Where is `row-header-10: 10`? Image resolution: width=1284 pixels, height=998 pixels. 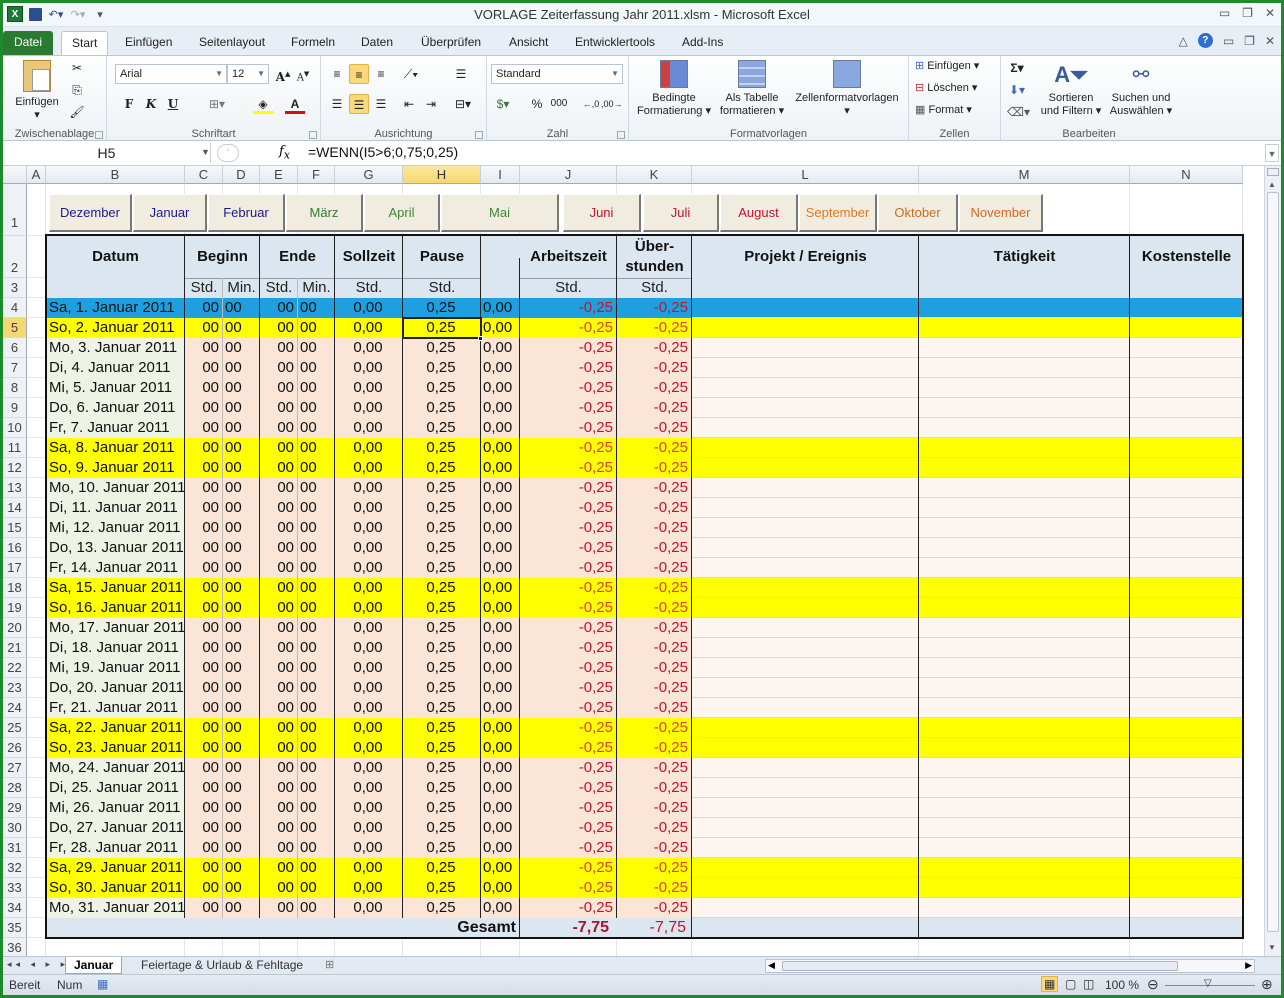
row-header-10: 10 is located at coordinates (15, 428).